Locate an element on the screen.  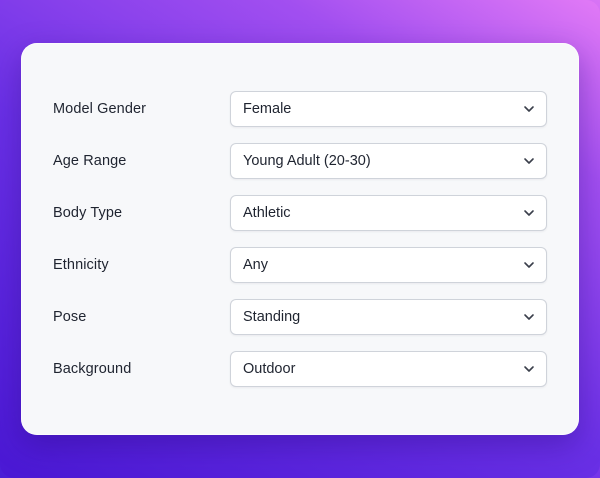
field-row-background: Background Outdoor is located at coordinates (300, 369).